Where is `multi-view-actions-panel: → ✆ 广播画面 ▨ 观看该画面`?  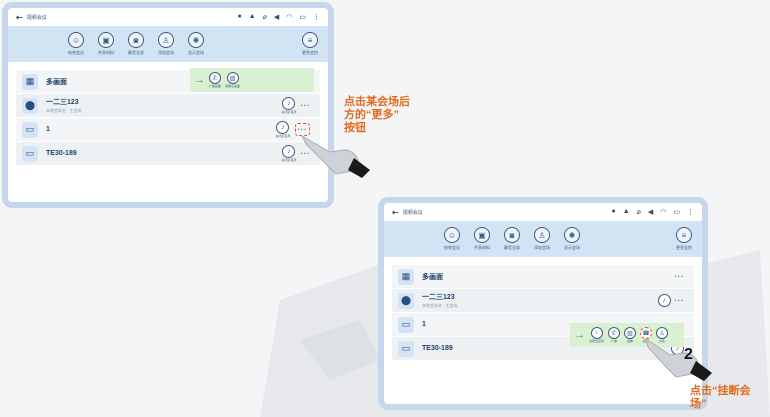
multi-view-actions-panel: → ✆ 广播画面 ▨ 观看该画面 is located at coordinates (252, 80).